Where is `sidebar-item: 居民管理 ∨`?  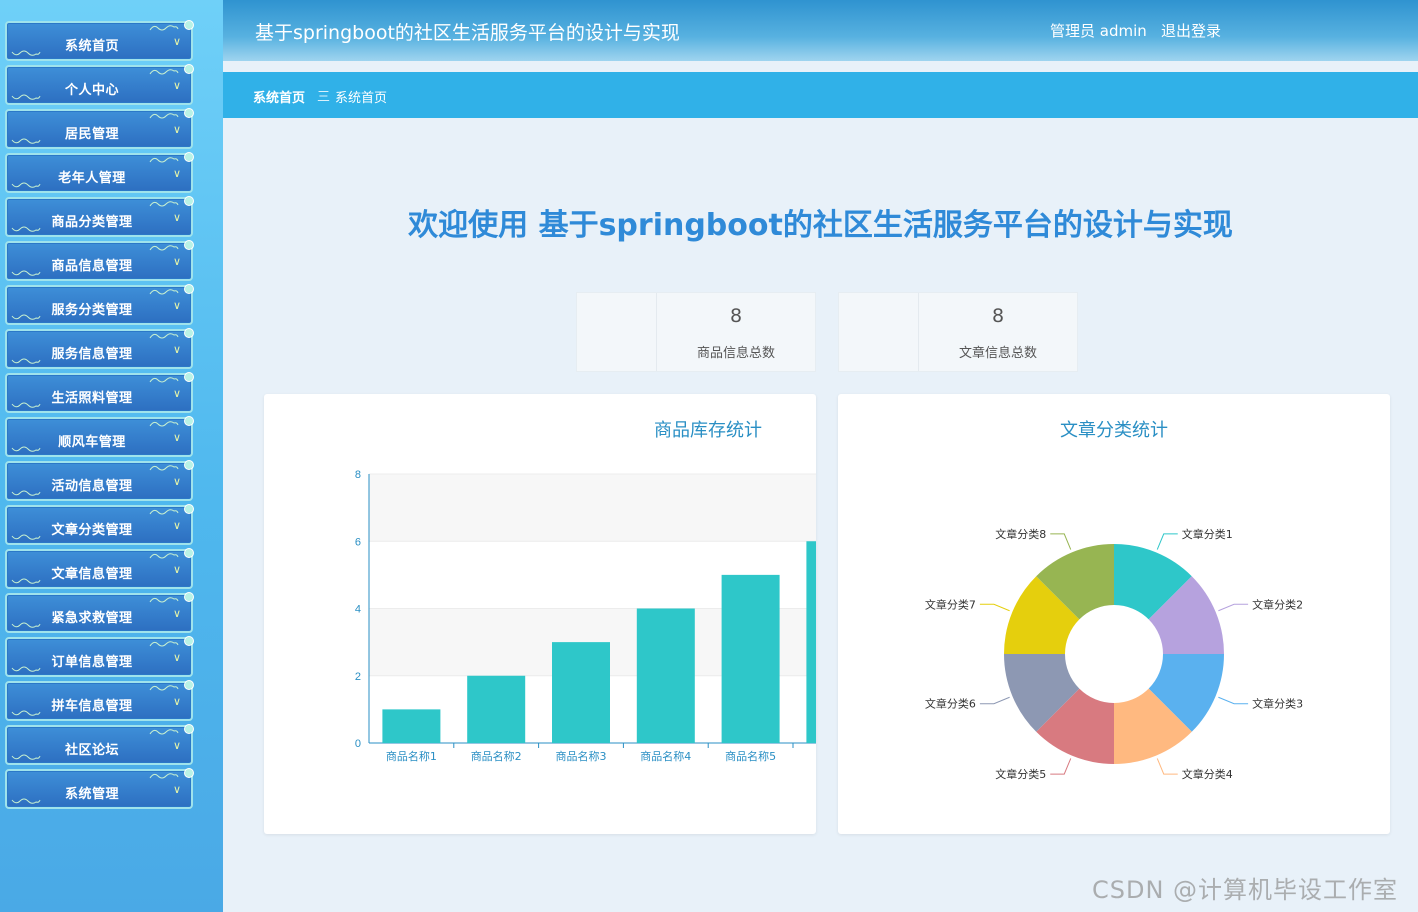
sidebar-item: 居民管理 ∨ is located at coordinates (99, 128).